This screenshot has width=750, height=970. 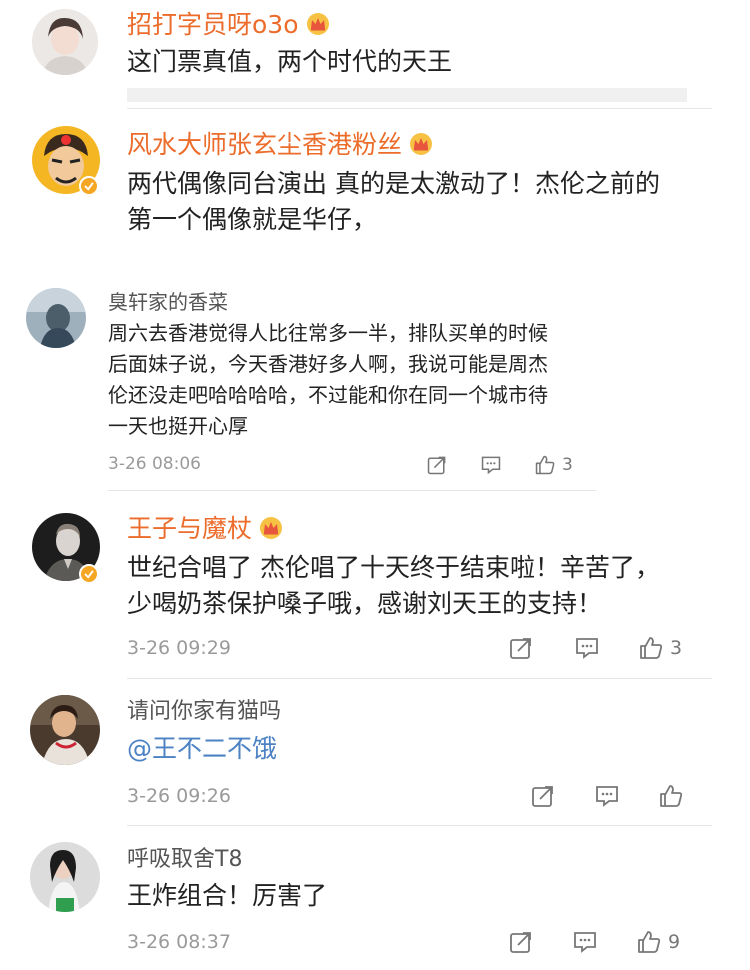 I want to click on like-button: 9, so click(x=658, y=942).